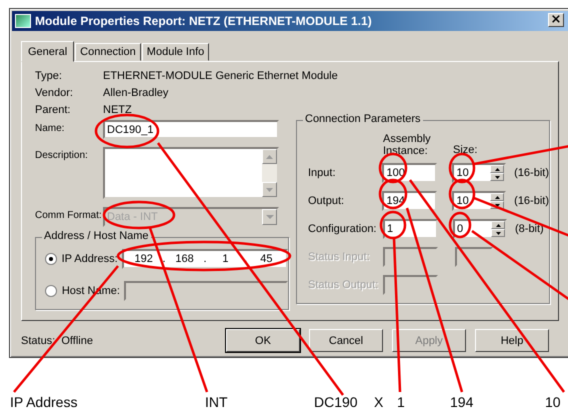 The width and height of the screenshot is (568, 410). I want to click on tab: General, so click(47, 51).